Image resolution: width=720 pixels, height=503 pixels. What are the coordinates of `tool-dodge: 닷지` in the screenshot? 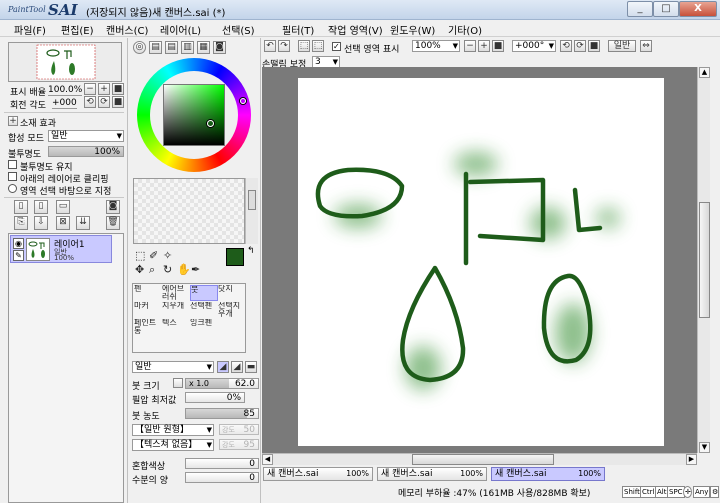 It's located at (232, 293).